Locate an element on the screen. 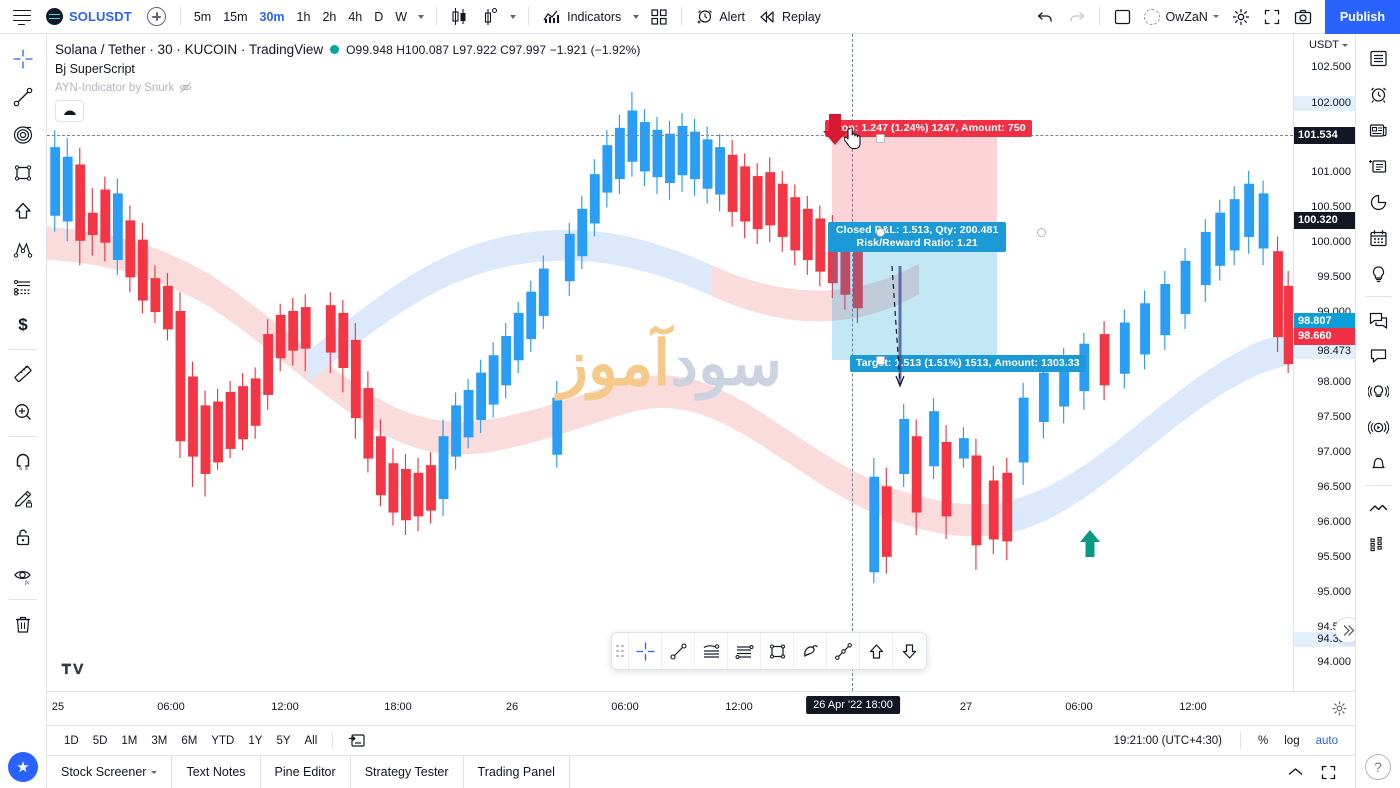 The height and width of the screenshot is (788, 1400). tab-strategy-tester: Strategy Tester is located at coordinates (407, 771).